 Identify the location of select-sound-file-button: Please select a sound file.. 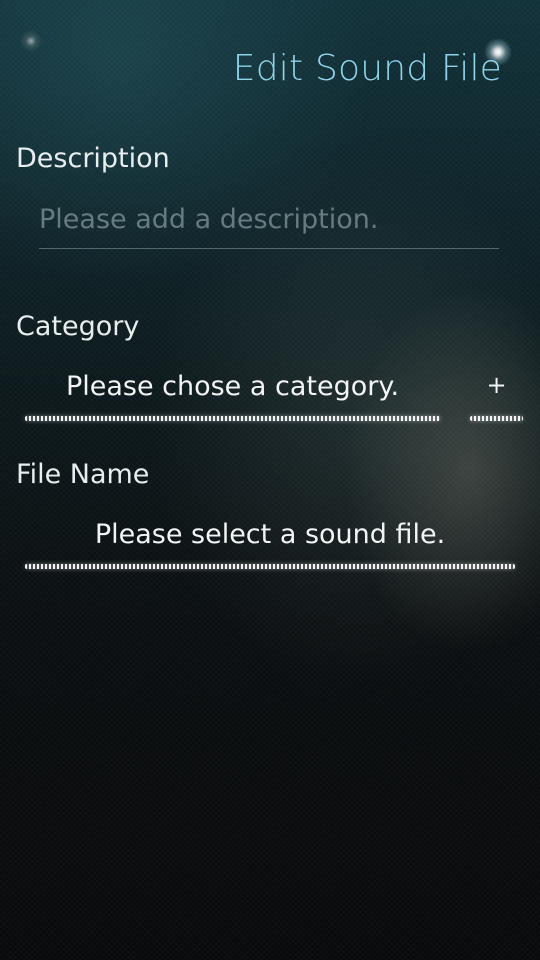
(270, 544).